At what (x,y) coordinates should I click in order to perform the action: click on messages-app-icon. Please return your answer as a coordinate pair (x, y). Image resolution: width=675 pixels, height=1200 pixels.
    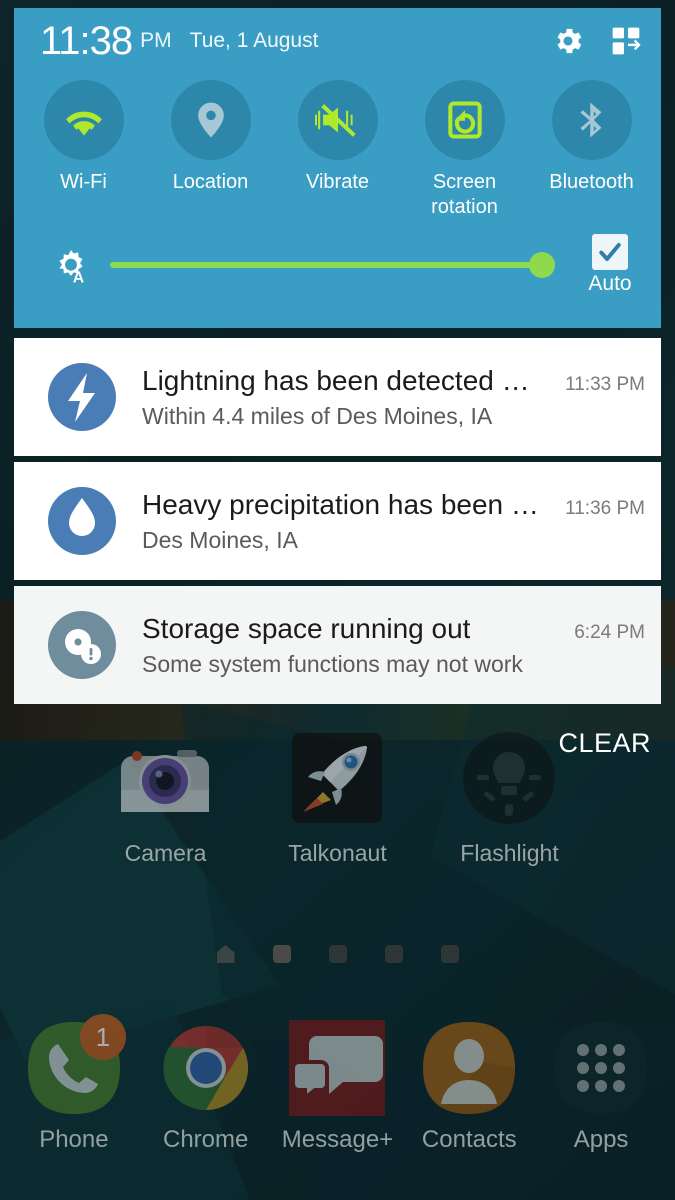
    Looking at the image, I should click on (337, 1068).